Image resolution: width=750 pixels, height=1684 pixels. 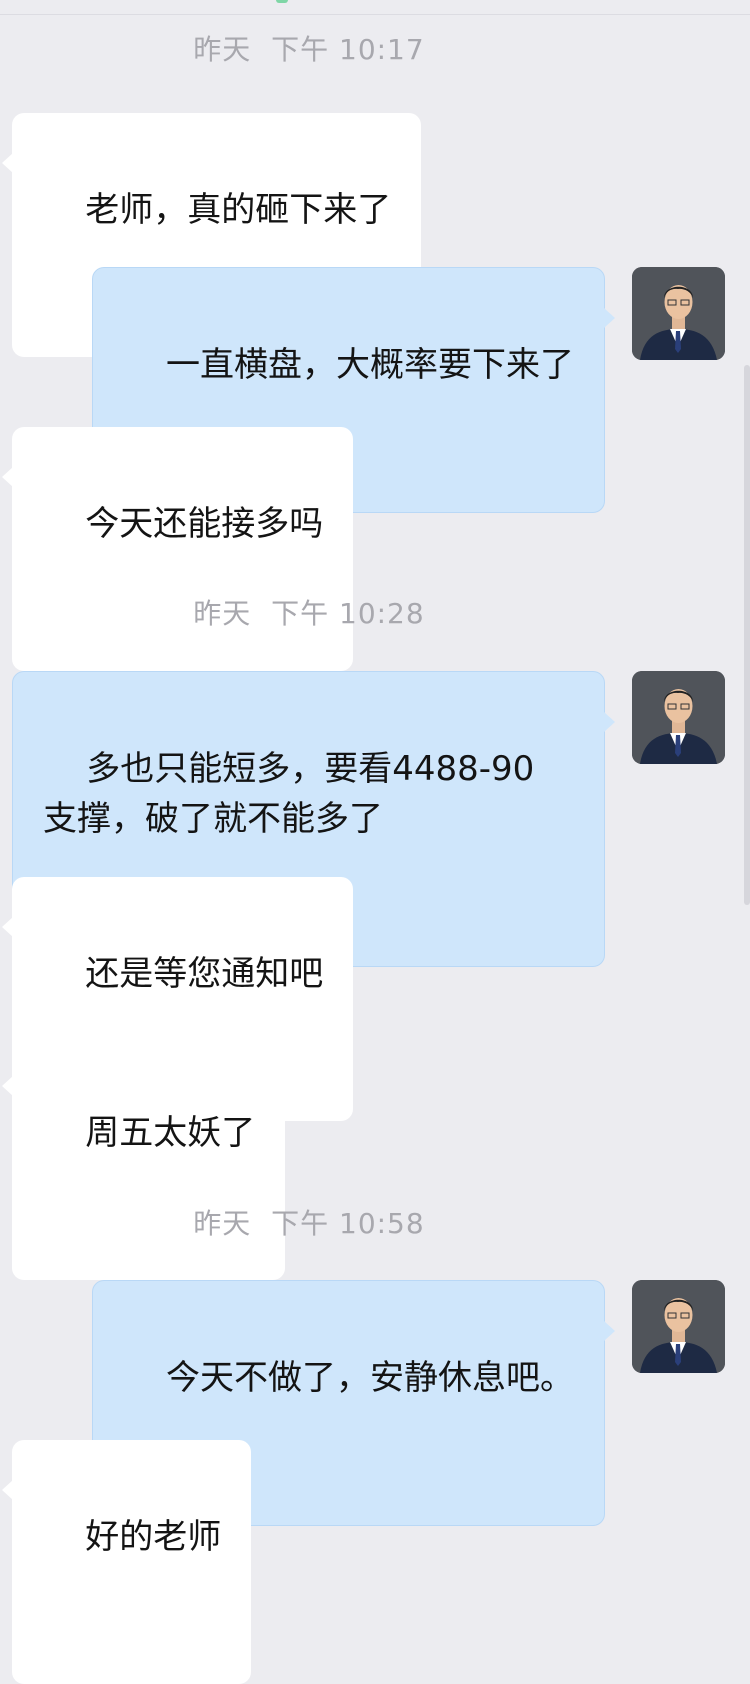 What do you see at coordinates (238, 210) in the screenshot?
I see `message-text: 老师，真的砸下来了` at bounding box center [238, 210].